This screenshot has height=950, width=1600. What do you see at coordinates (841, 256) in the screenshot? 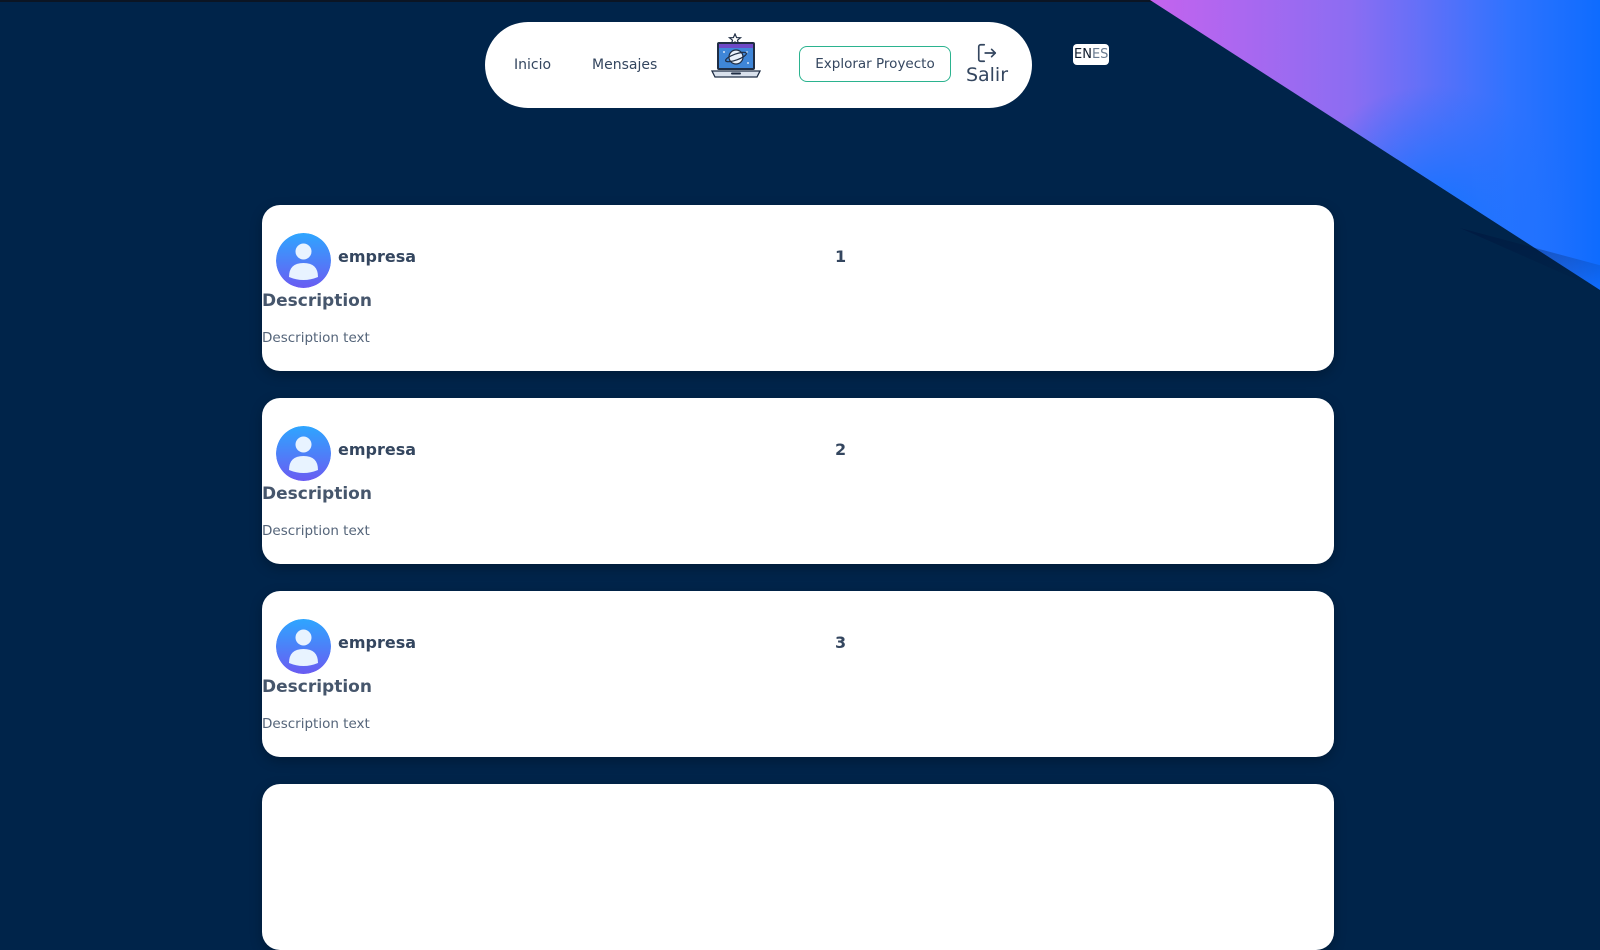
I see `project-number: 1` at bounding box center [841, 256].